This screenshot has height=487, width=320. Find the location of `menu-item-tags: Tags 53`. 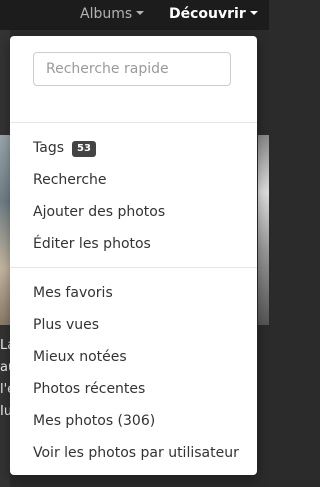

menu-item-tags: Tags 53 is located at coordinates (64, 148).